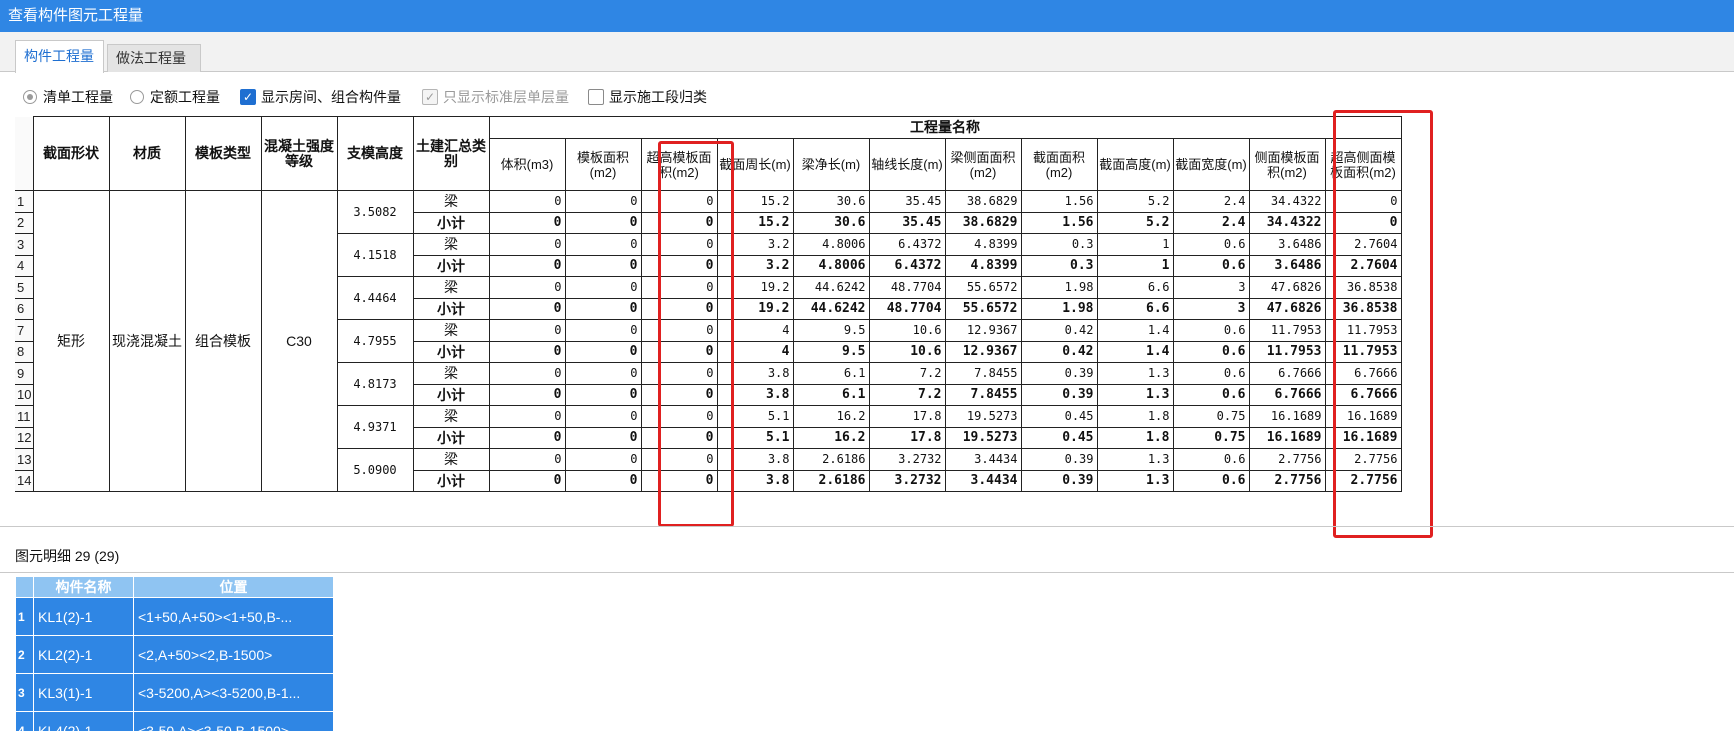 Image resolution: width=1734 pixels, height=731 pixels. Describe the element at coordinates (174, 721) in the screenshot. I see `list-item: 4 KL4(2)-1 <3-50,A><3-50,B-1500>` at that location.